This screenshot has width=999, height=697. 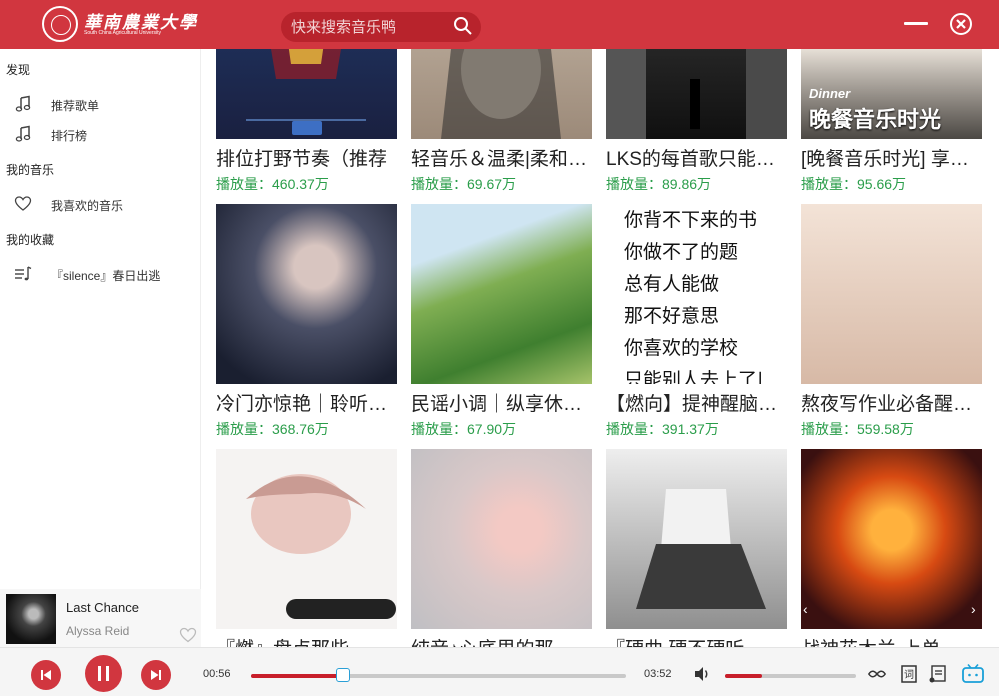 I want to click on playlist-card: 排位打野节奏（推荐 播放量：460.37万, so click(x=306, y=121).